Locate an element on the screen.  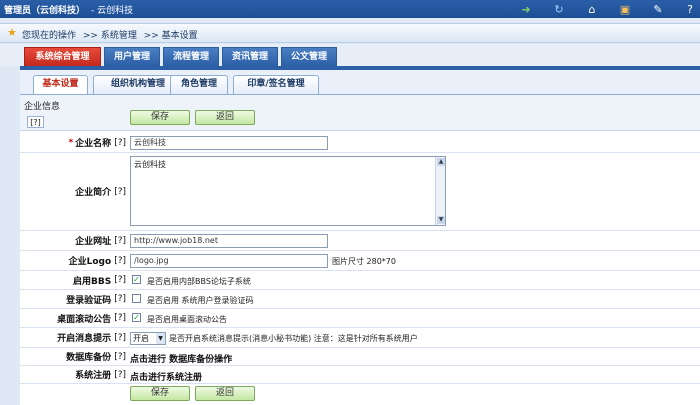
label-db-backup: 数据库备份 [?] is located at coordinates (96, 357).